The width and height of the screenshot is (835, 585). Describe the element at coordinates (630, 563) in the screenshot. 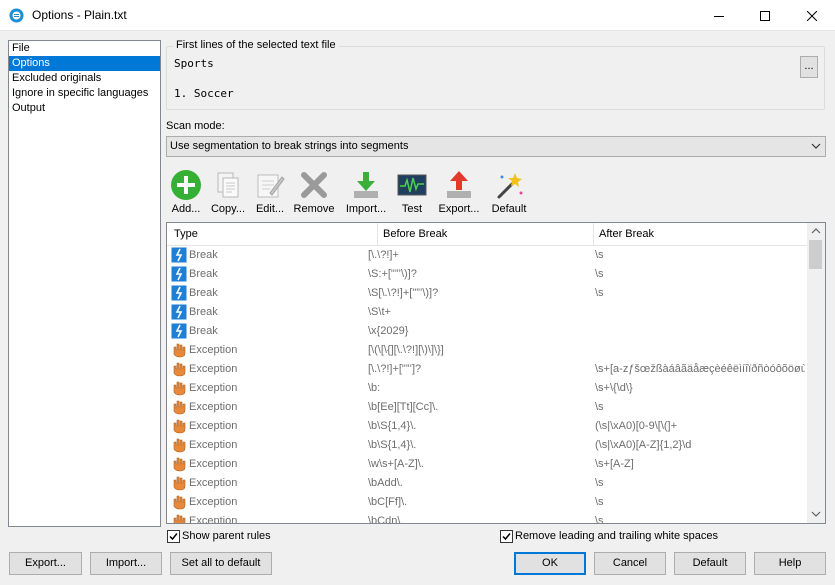

I see `cancel-button: Cancel` at that location.